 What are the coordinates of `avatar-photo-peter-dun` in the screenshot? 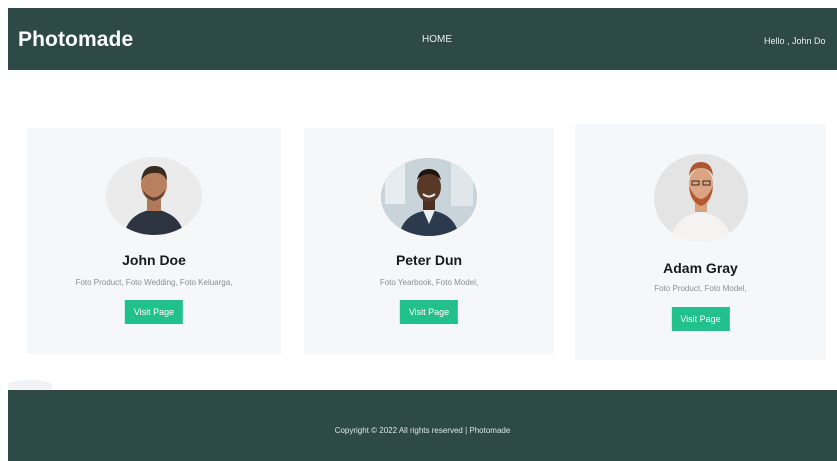 It's located at (429, 197).